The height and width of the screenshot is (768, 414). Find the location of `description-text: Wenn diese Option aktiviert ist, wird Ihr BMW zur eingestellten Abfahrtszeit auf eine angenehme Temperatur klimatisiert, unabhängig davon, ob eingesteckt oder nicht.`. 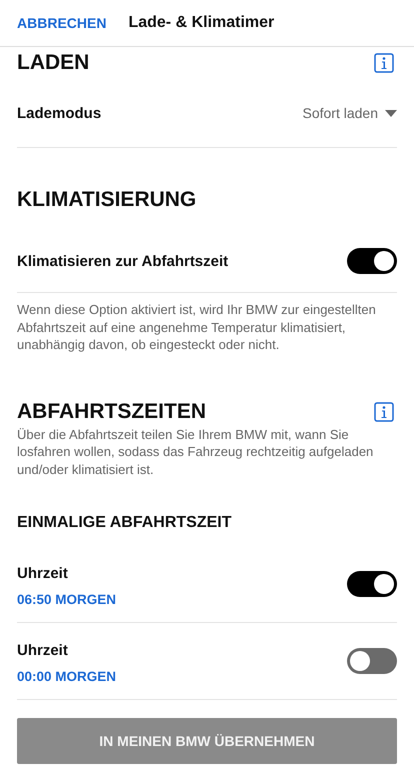

description-text: Wenn diese Option aktiviert ist, wird Ihr BMW zur eingestellten Abfahrtszeit auf eine angenehme Temperatur klimatisiert, unabhängig davon, ob eingesteckt oder nicht. is located at coordinates (207, 323).